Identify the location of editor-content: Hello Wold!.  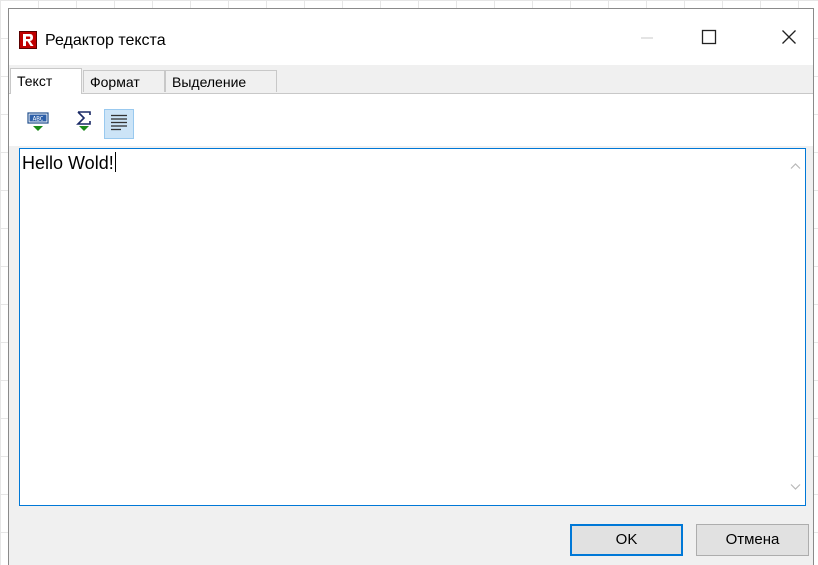
(69, 163).